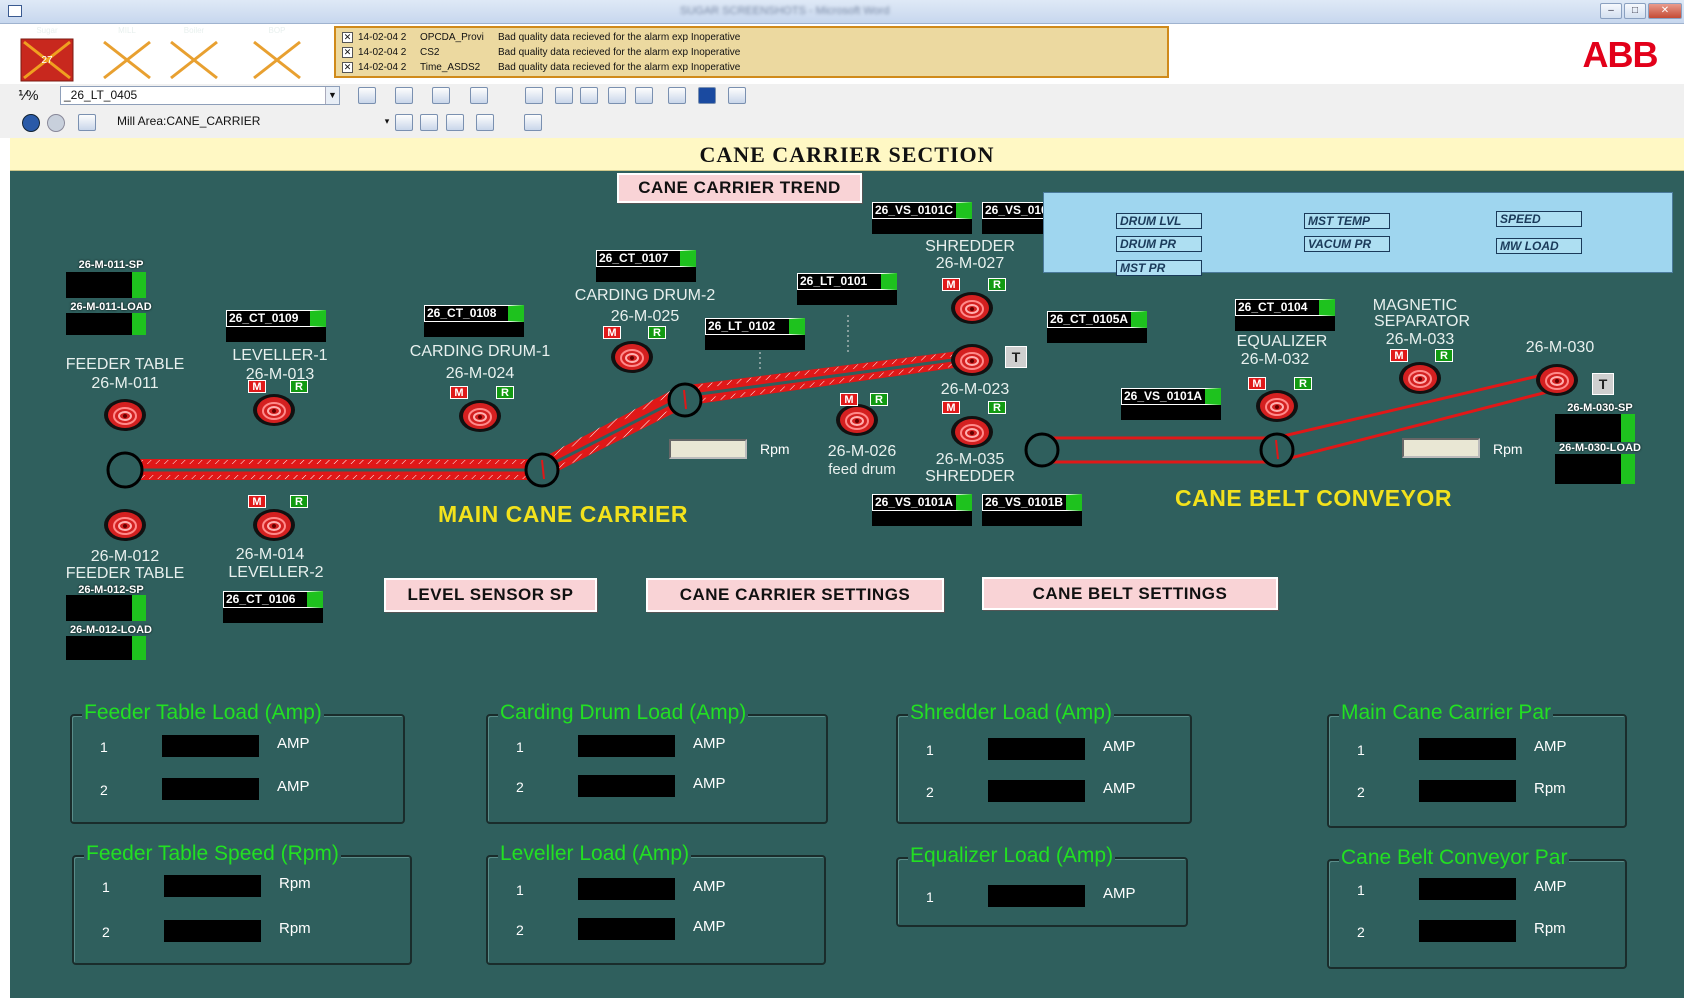 This screenshot has height=998, width=1684. What do you see at coordinates (930, 897) in the screenshot?
I see `param-row-index: 1` at bounding box center [930, 897].